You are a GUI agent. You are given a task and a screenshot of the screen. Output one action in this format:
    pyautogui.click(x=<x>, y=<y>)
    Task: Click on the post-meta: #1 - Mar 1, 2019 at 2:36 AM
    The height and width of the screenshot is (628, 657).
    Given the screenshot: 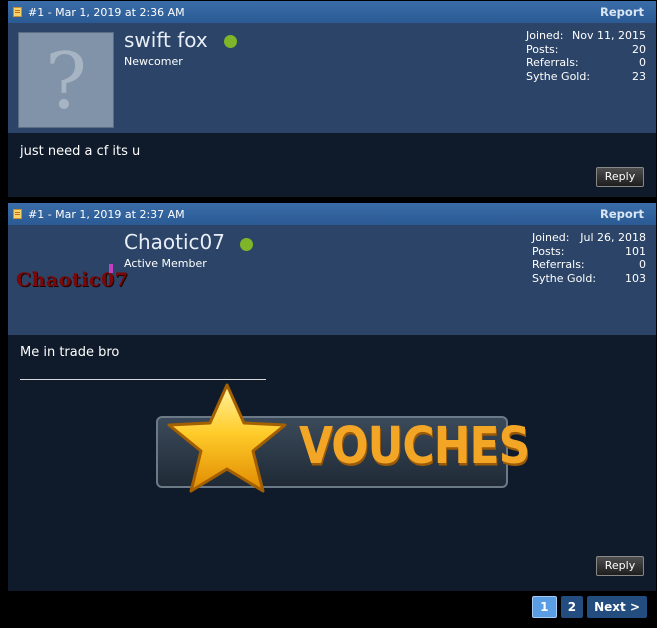 What is the action you would take?
    pyautogui.click(x=106, y=12)
    